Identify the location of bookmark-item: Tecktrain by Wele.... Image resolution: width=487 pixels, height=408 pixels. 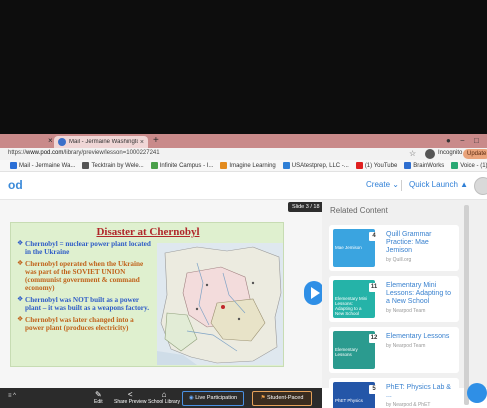
(113, 165).